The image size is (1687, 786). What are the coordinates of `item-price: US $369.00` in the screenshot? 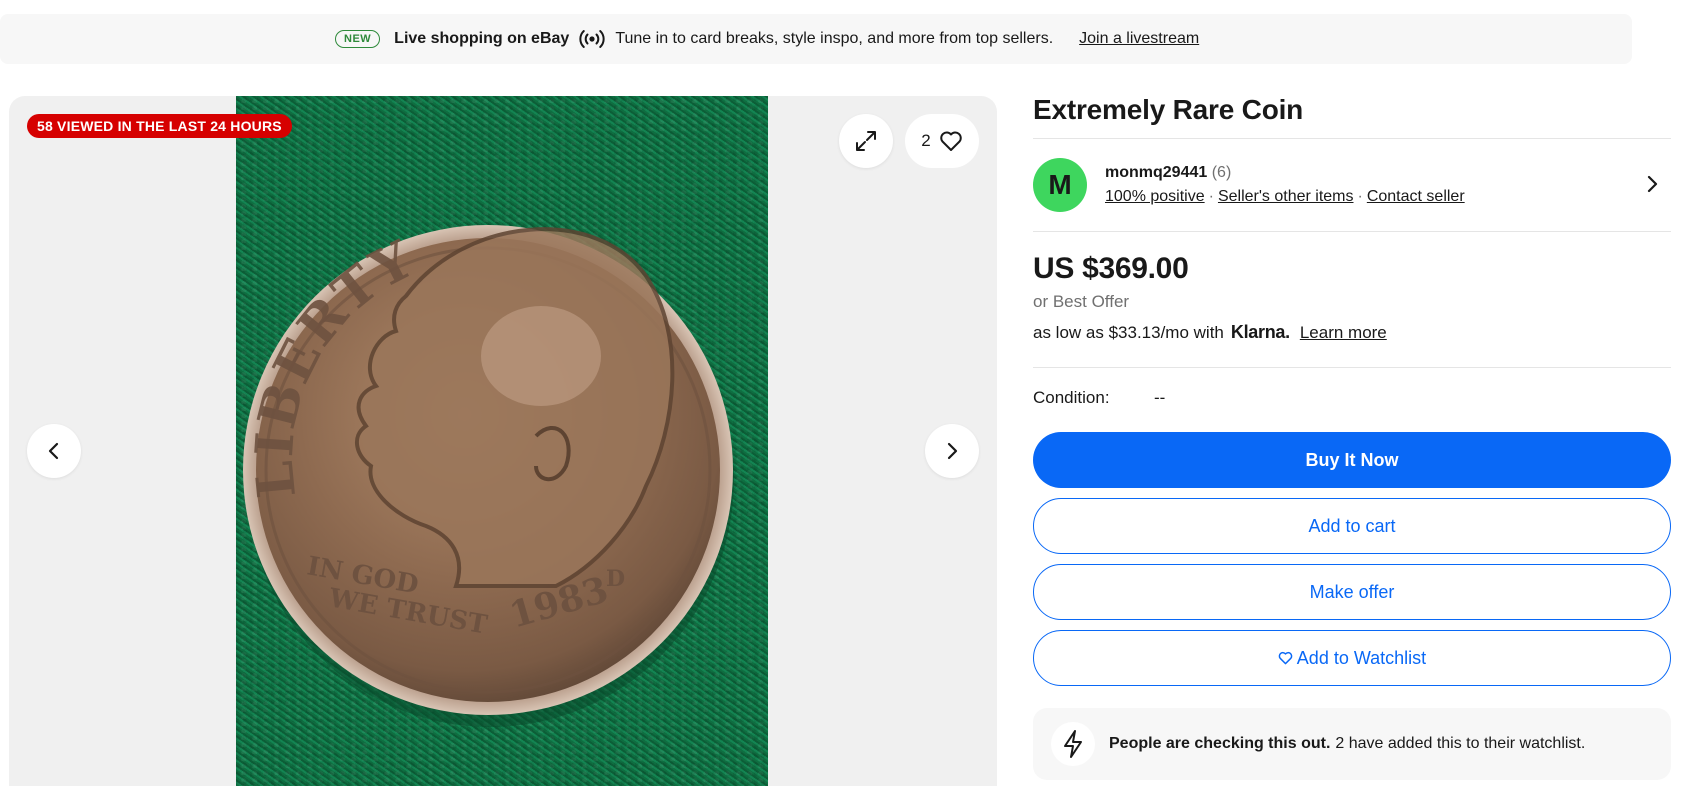 It's located at (1111, 268).